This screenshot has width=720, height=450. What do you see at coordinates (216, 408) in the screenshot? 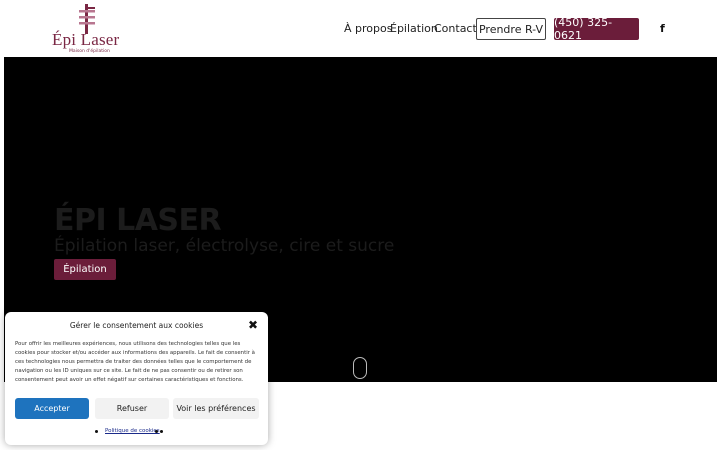
I see `preferences-button: Voir les préférences` at bounding box center [216, 408].